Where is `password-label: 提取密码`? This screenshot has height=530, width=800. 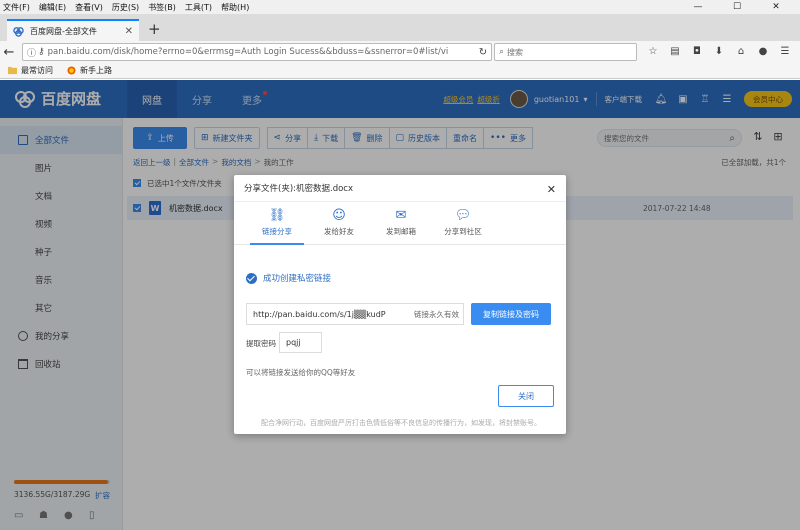 password-label: 提取密码 is located at coordinates (261, 343).